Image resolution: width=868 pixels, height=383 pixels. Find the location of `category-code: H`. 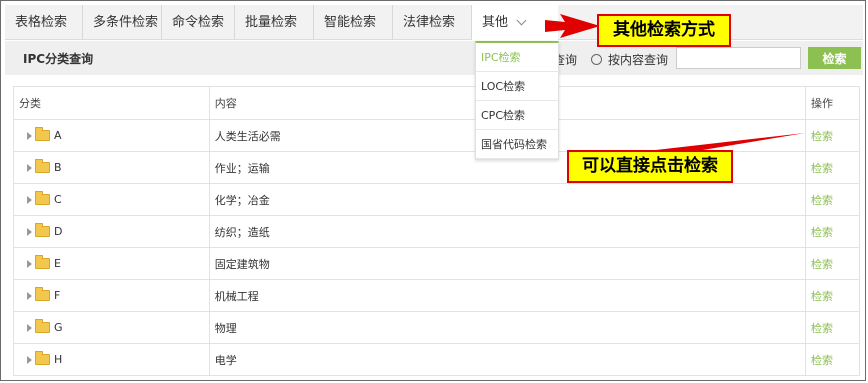

category-code: H is located at coordinates (58, 359).